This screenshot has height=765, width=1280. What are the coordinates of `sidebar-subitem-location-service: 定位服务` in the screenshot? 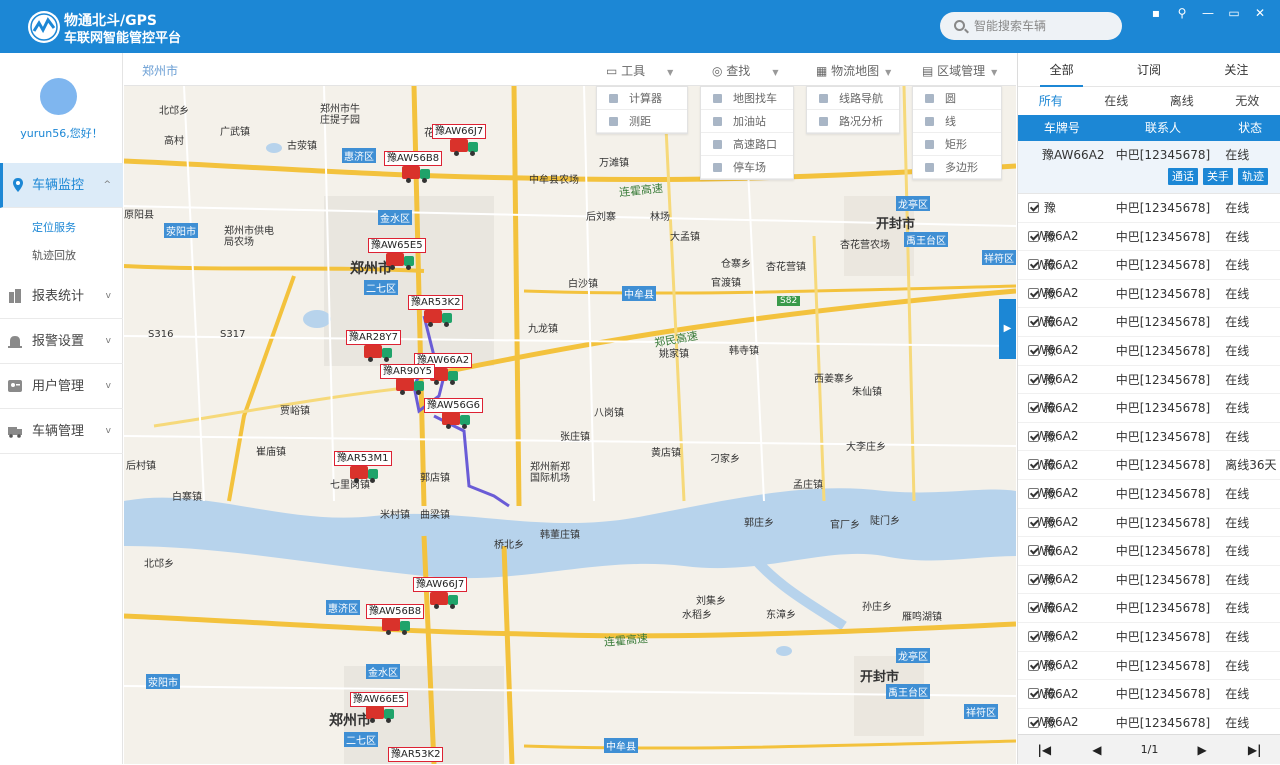 It's located at (61, 228).